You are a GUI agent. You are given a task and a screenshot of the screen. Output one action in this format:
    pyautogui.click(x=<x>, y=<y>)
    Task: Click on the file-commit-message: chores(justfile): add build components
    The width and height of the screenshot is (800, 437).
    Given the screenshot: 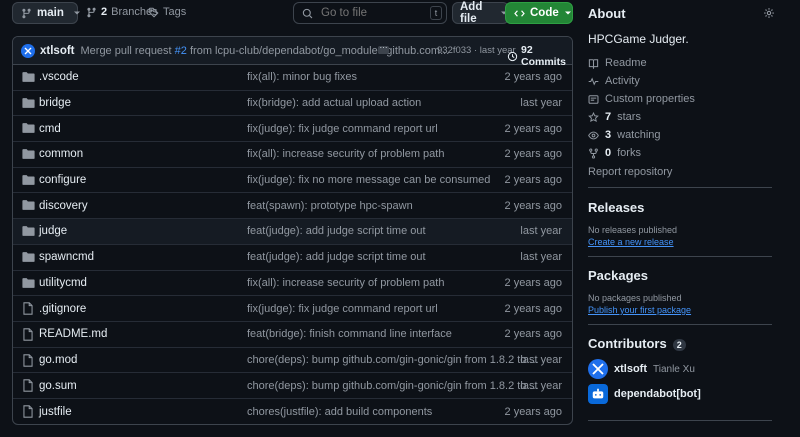 What is the action you would take?
    pyautogui.click(x=339, y=412)
    